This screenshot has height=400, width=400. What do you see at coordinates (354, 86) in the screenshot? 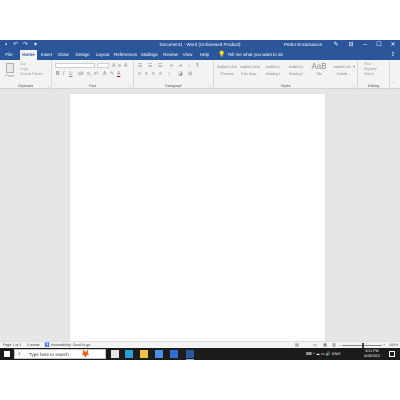
I see `styles-launcher-icon: ⌟` at bounding box center [354, 86].